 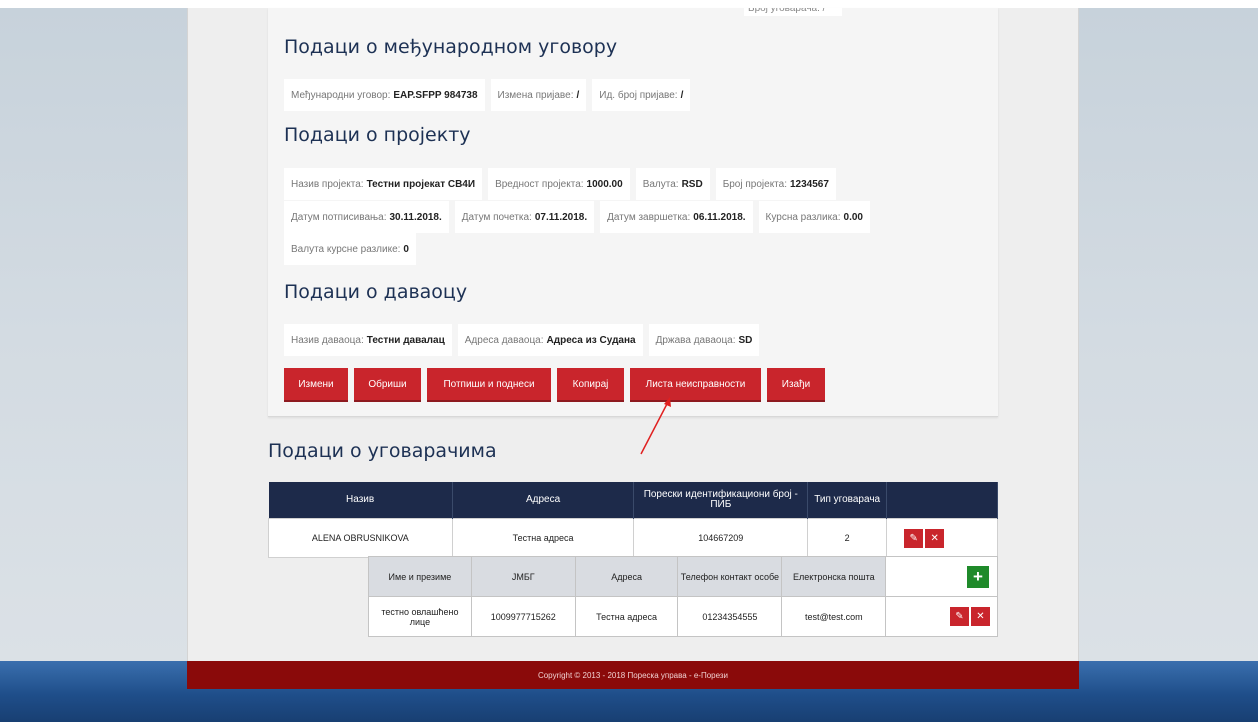 I want to click on cell-contractor-type: 2, so click(x=847, y=538).